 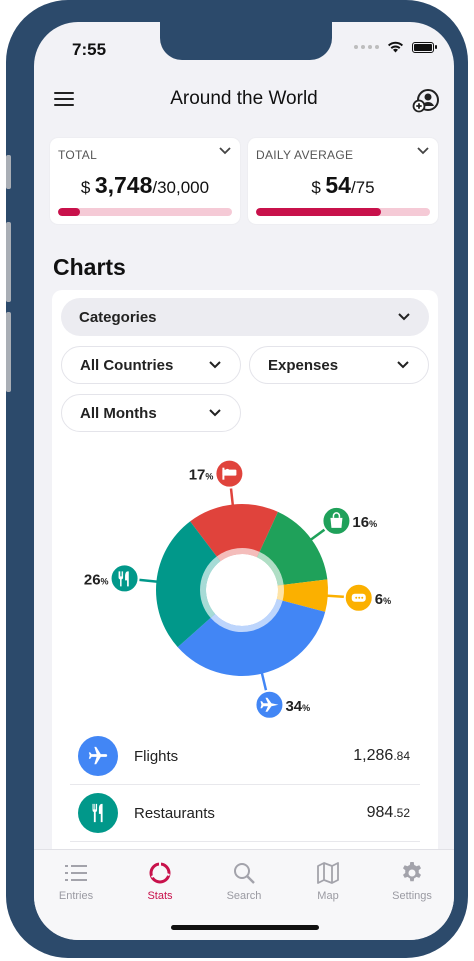 What do you see at coordinates (8, 172) in the screenshot?
I see `mute-switch` at bounding box center [8, 172].